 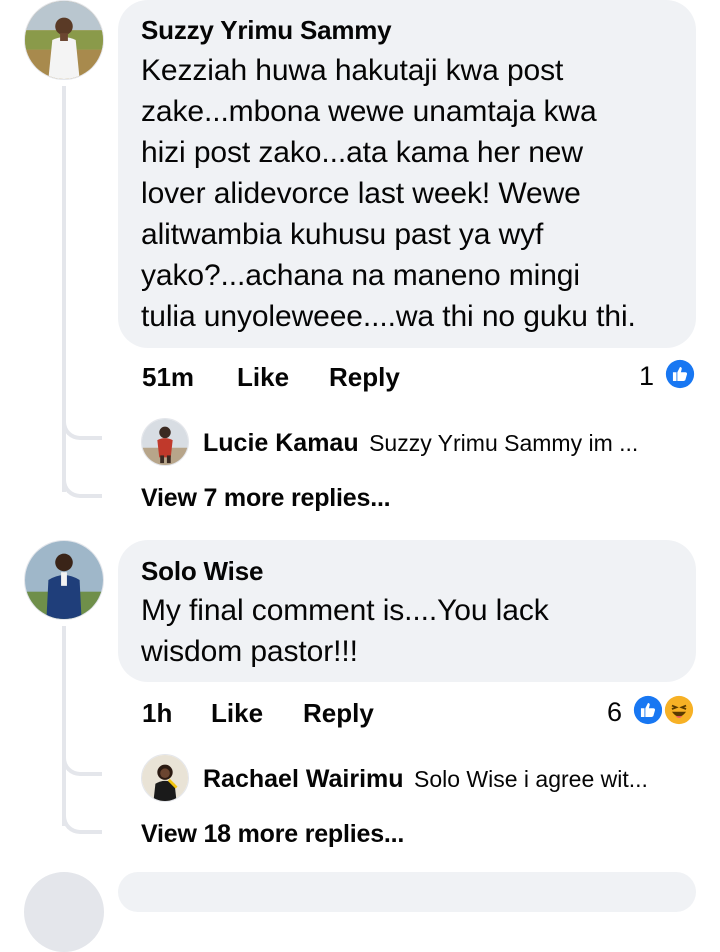 I want to click on suzzy-profile-photo, so click(x=64, y=40).